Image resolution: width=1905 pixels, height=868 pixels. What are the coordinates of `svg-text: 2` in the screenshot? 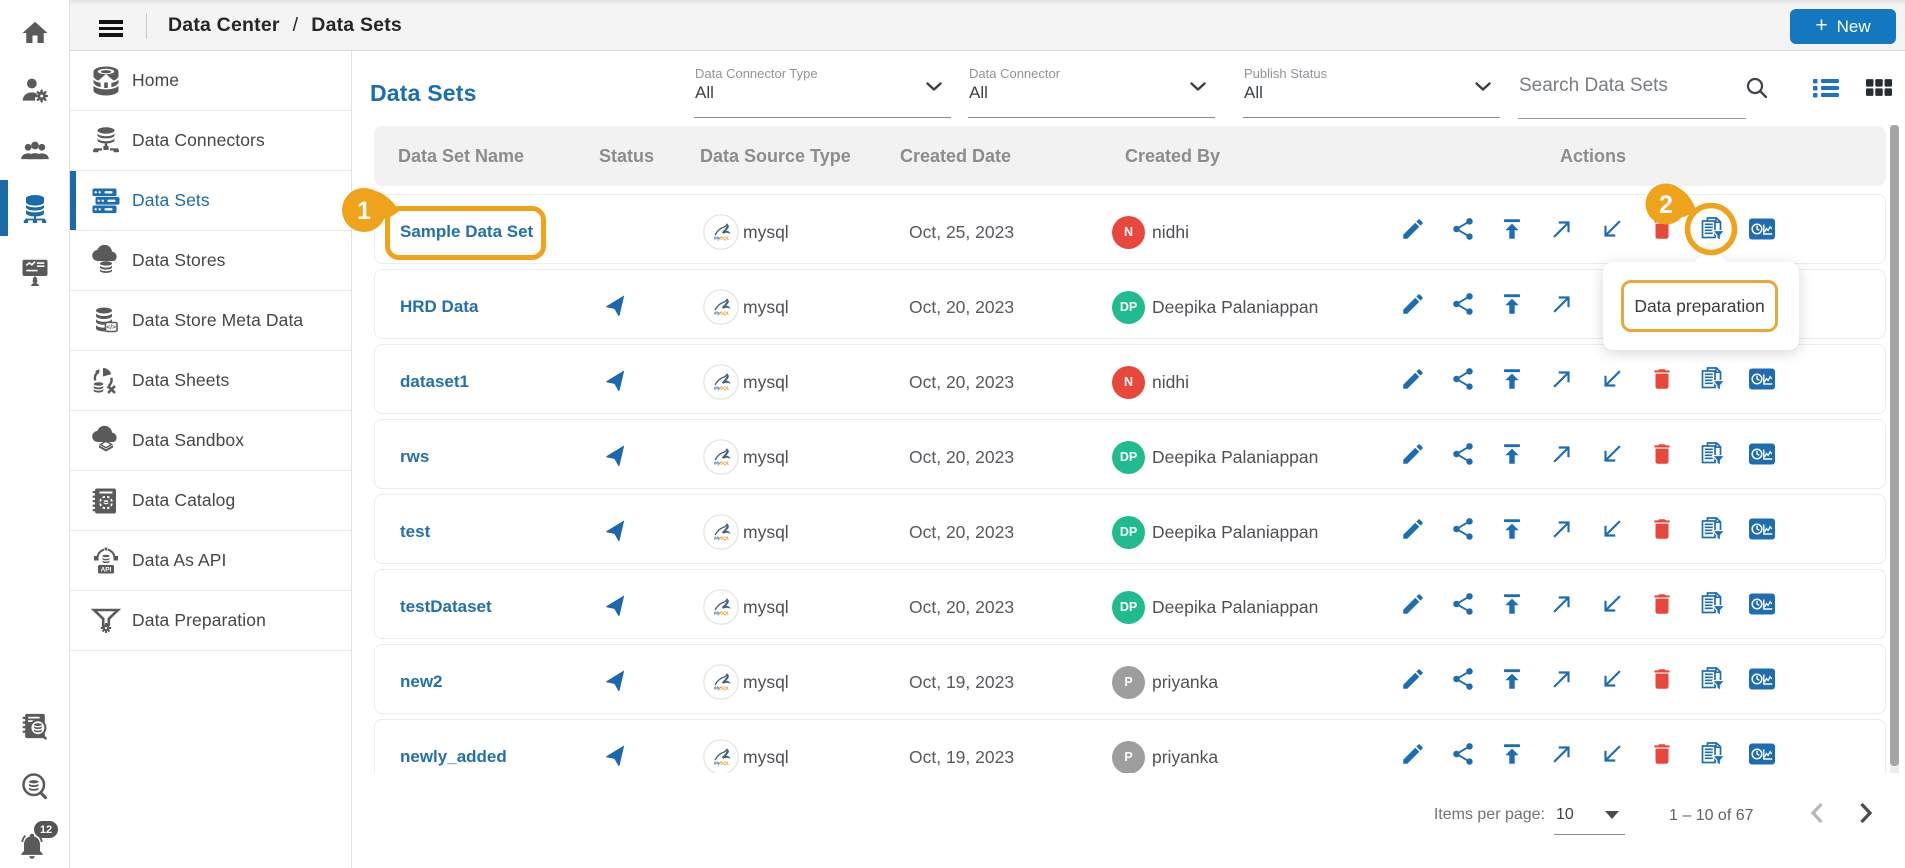 It's located at (1666, 205).